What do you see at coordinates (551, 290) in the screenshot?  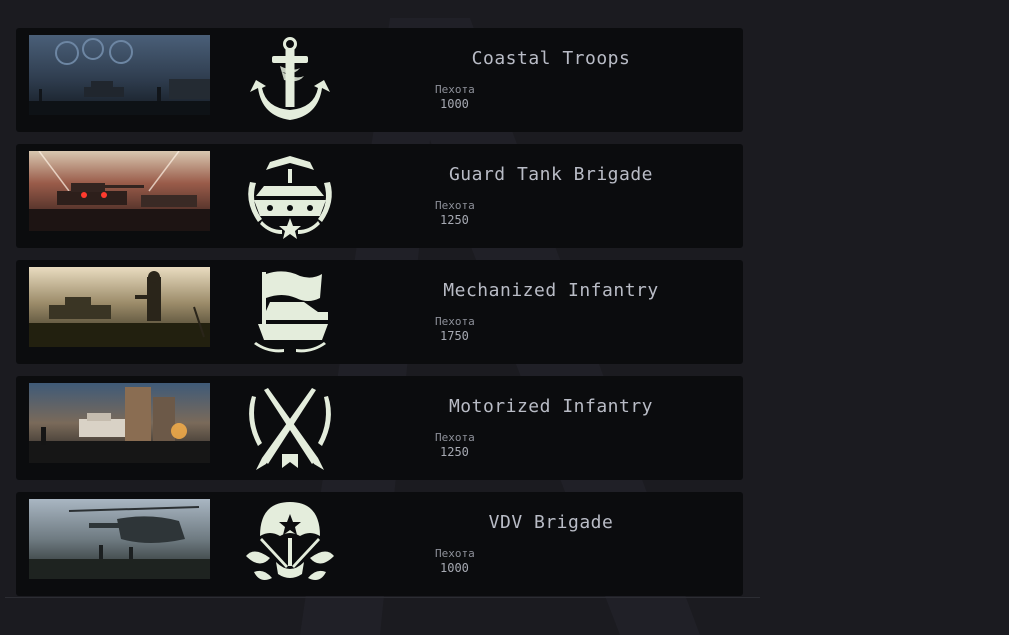 I see `unit-title: Mechanized Infantry` at bounding box center [551, 290].